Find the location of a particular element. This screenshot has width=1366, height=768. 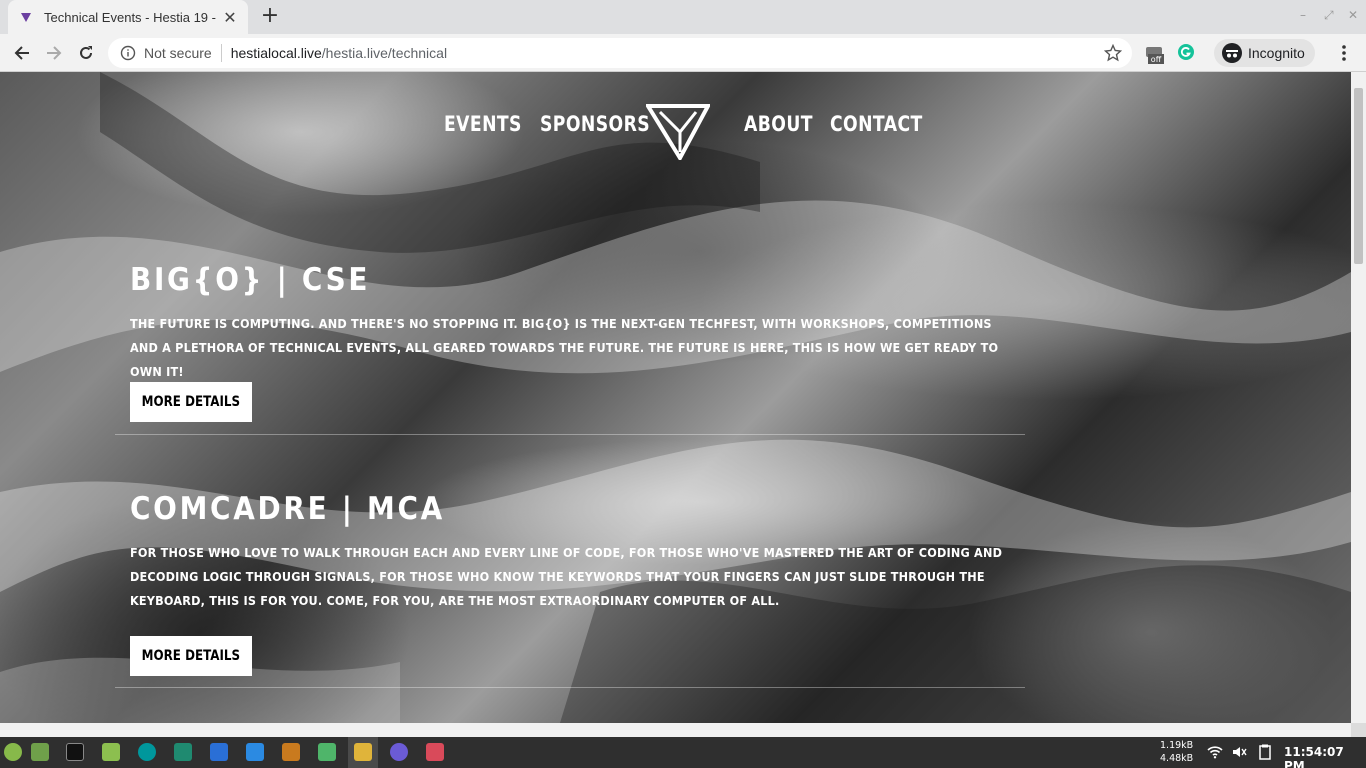

browser-menu-icon is located at coordinates (1344, 53).